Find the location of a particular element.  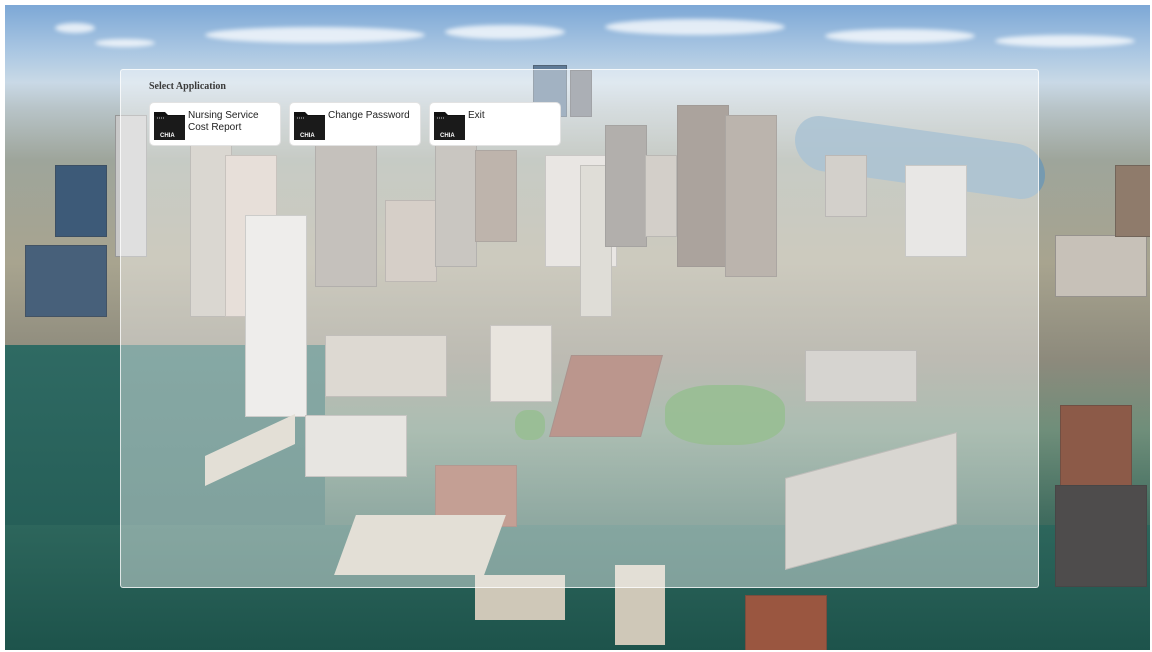

panel-title: Select Application is located at coordinates (187, 86).